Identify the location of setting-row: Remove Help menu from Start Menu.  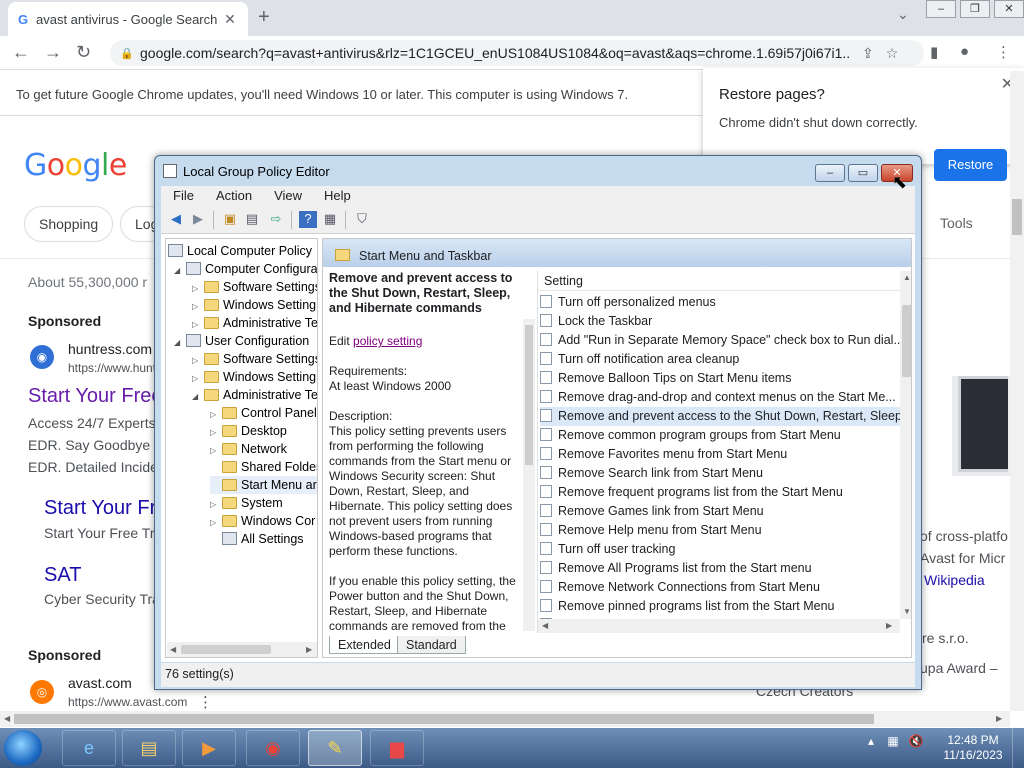
(720, 530).